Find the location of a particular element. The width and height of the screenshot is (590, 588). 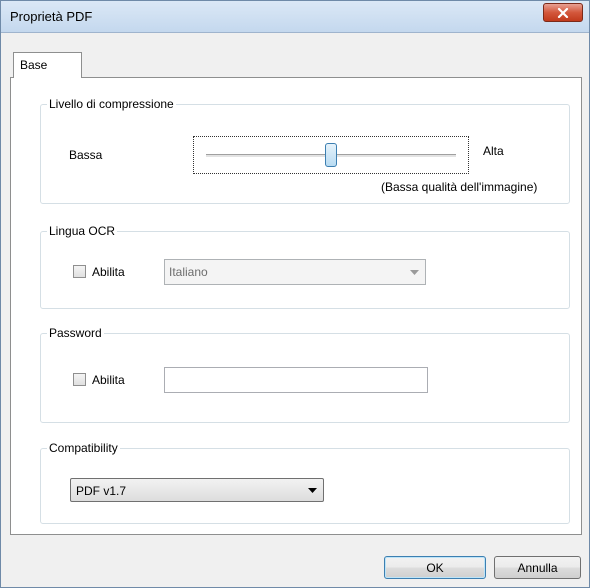

slider-thumb is located at coordinates (331, 155).